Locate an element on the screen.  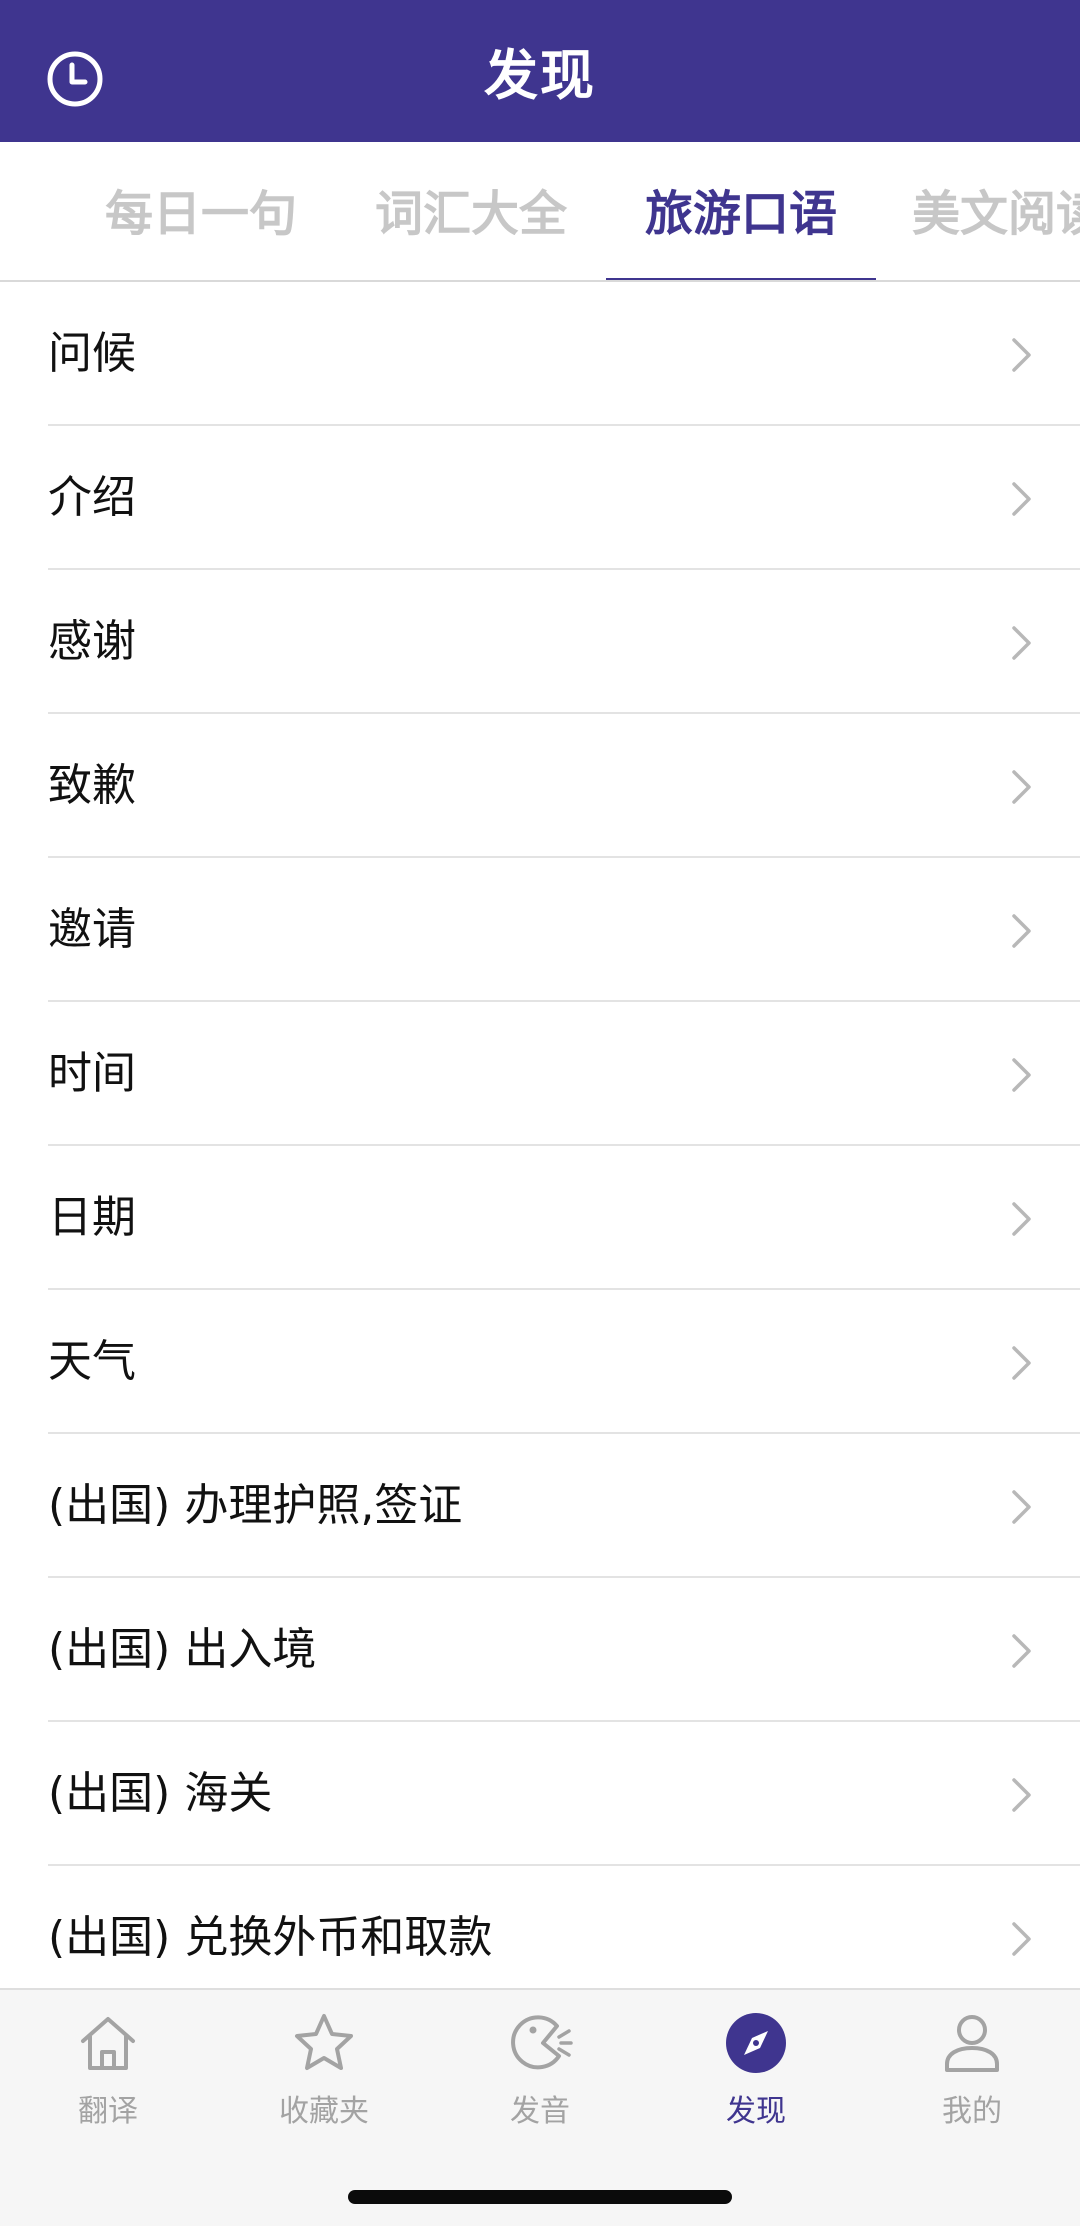
list-item: (出国) 办理护照,签证 is located at coordinates (540, 1506).